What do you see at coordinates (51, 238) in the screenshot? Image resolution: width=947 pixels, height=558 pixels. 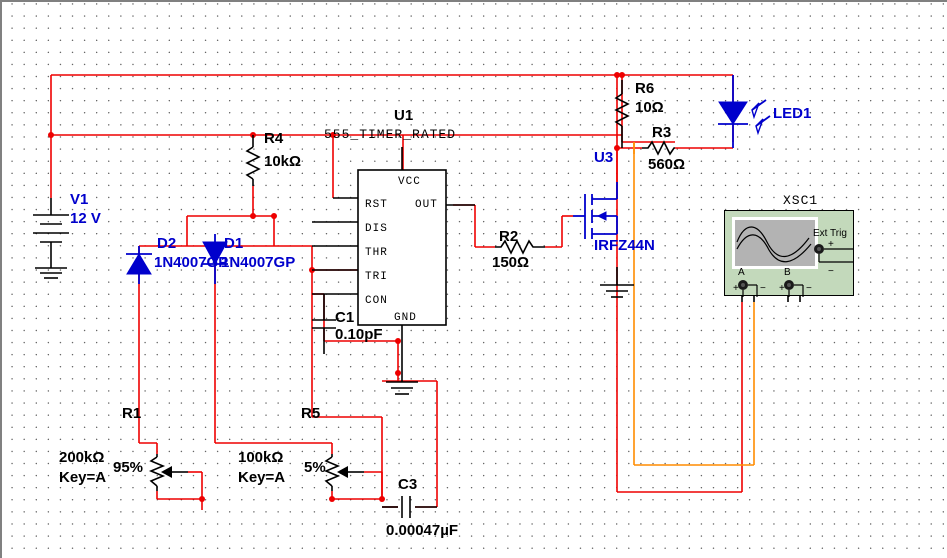 I see `battery-v1` at bounding box center [51, 238].